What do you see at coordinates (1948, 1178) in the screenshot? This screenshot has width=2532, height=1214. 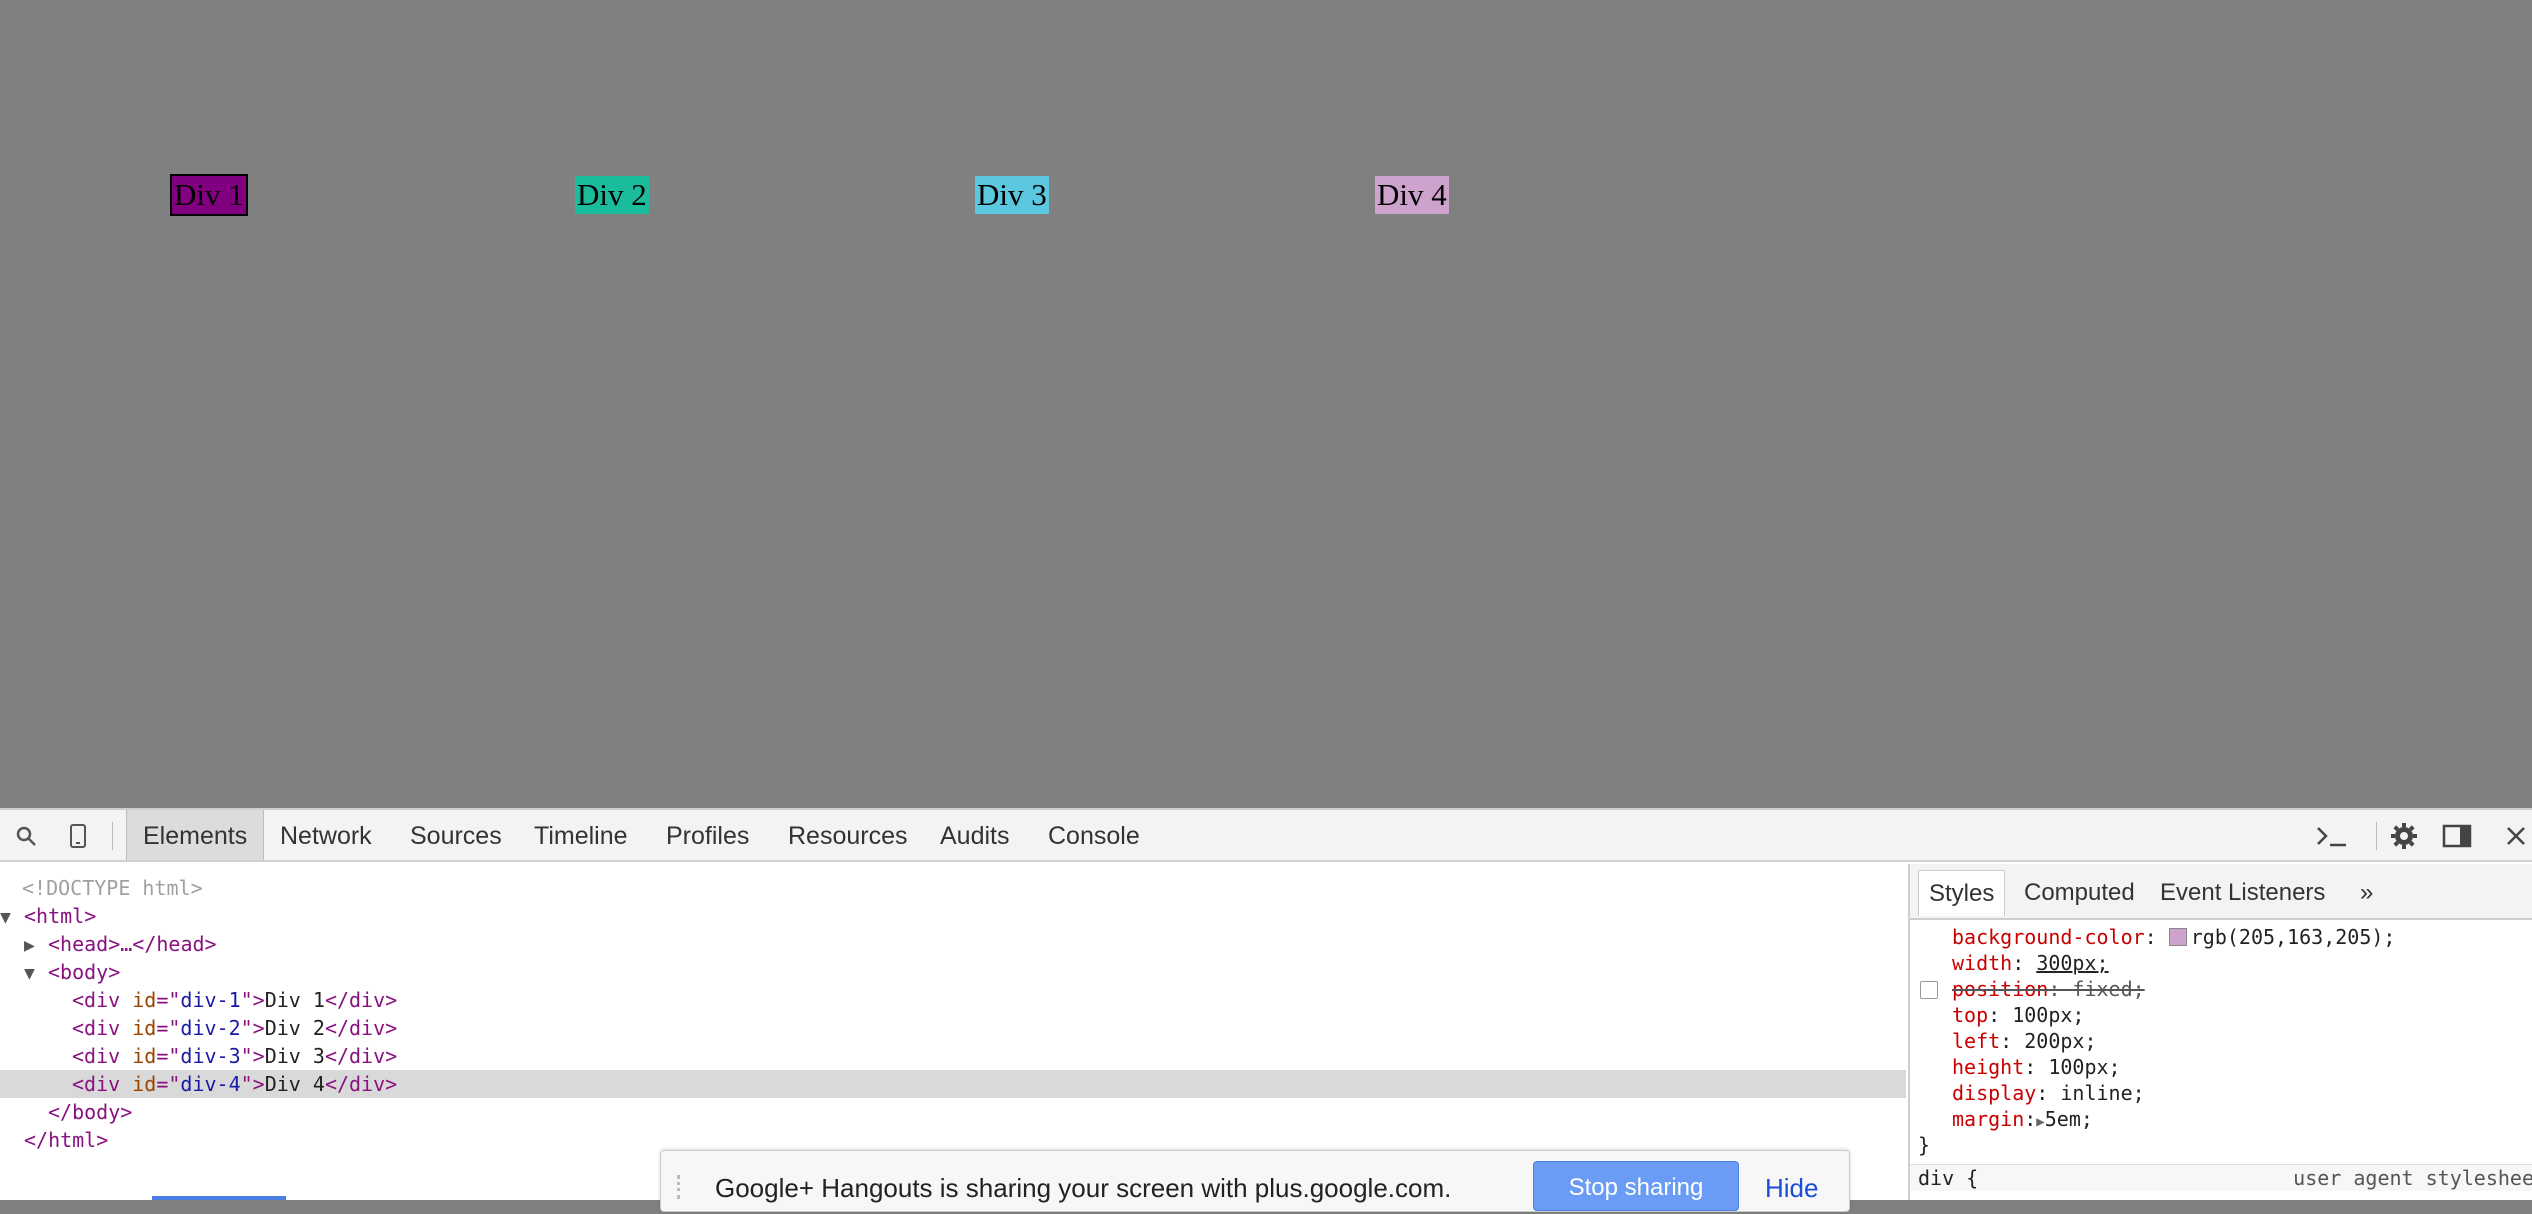 I see `ua-selector: div {` at bounding box center [1948, 1178].